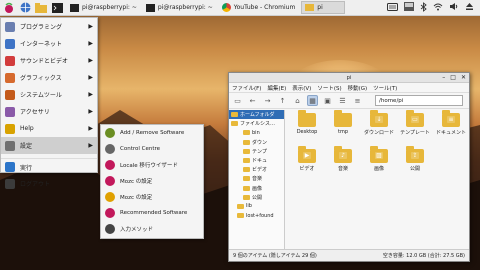 The width and height of the screenshot is (480, 270). Describe the element at coordinates (256, 160) in the screenshot. I see `tree-item: ドキュ` at that location.